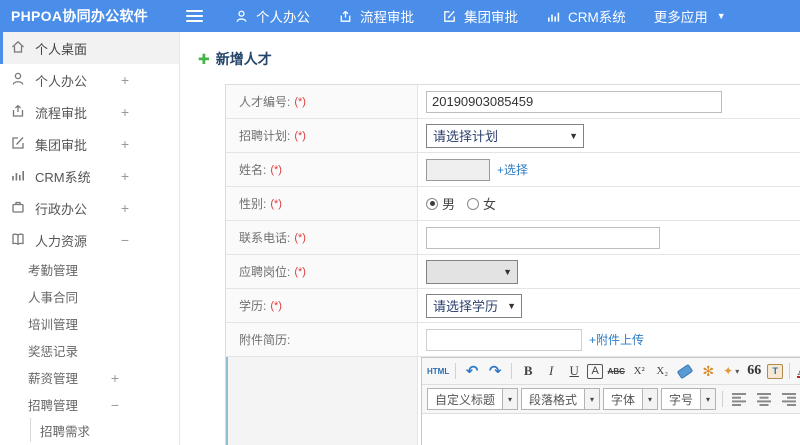 Image resolution: width=800 pixels, height=445 pixels. What do you see at coordinates (89, 350) in the screenshot?
I see `sidebar-item-rewards: 奖惩记录` at bounding box center [89, 350].